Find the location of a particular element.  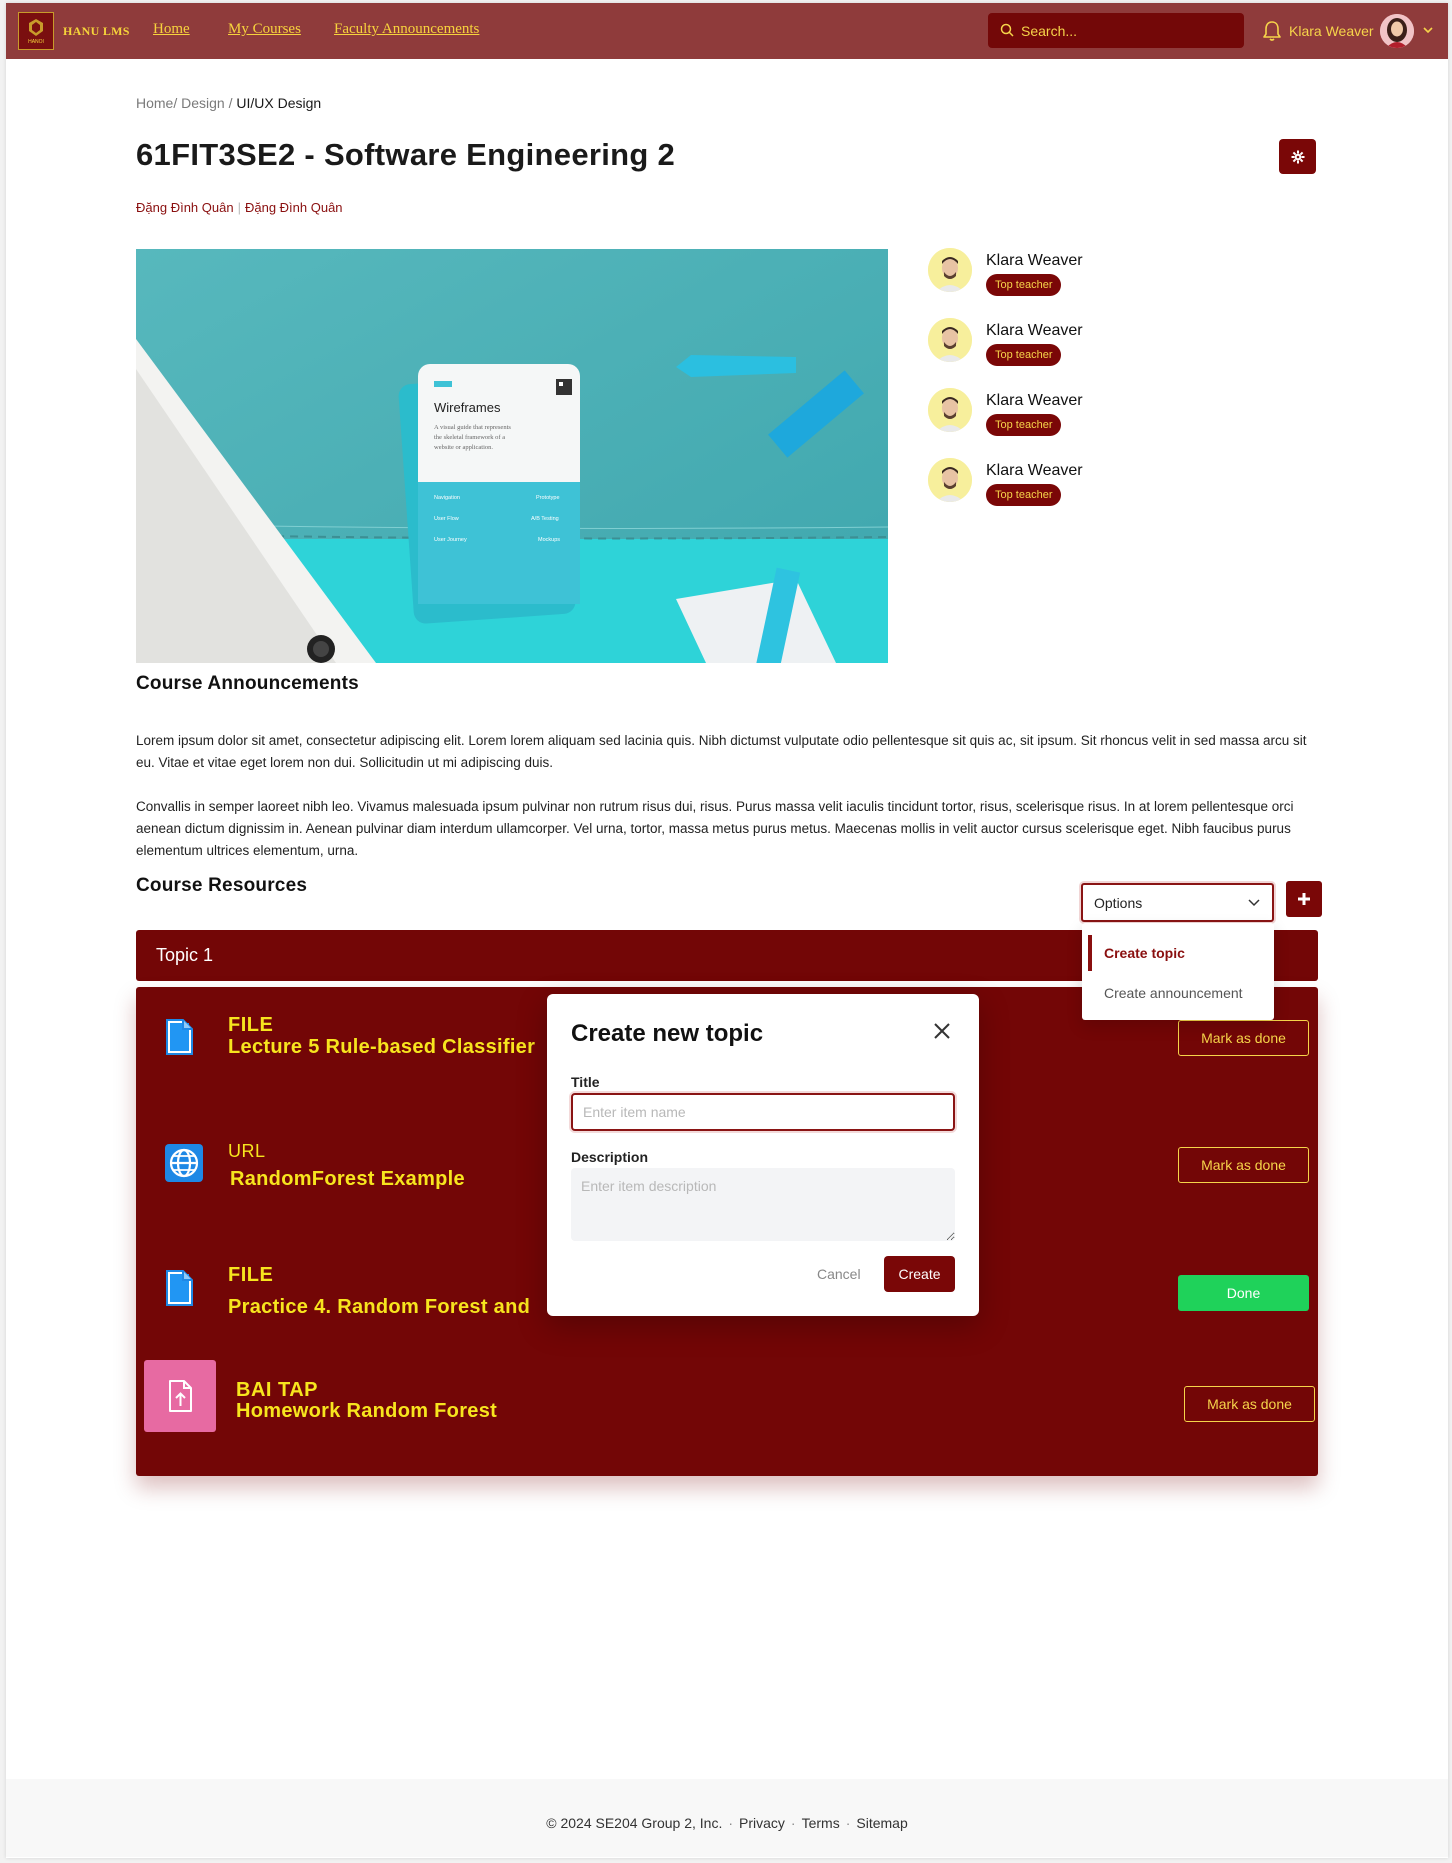

topic-title-input is located at coordinates (763, 1112).